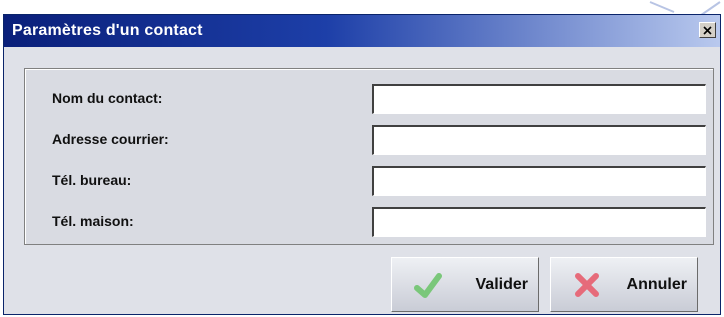 The width and height of the screenshot is (724, 317). What do you see at coordinates (539, 140) in the screenshot?
I see `mail-address-input` at bounding box center [539, 140].